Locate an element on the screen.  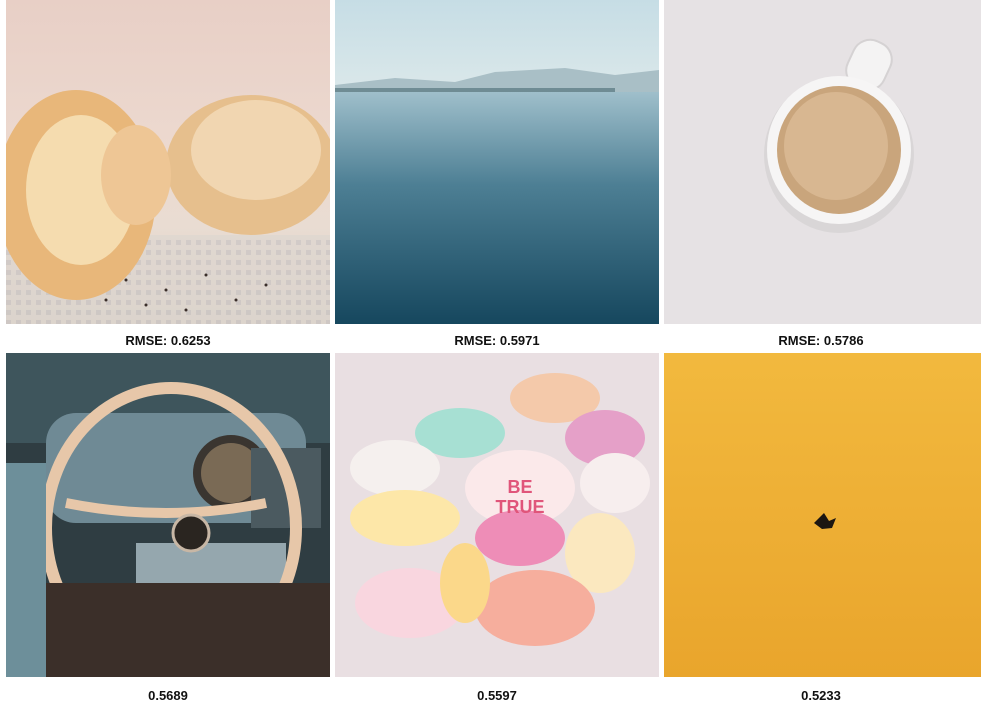
image-coffee-cup is located at coordinates (822, 162).